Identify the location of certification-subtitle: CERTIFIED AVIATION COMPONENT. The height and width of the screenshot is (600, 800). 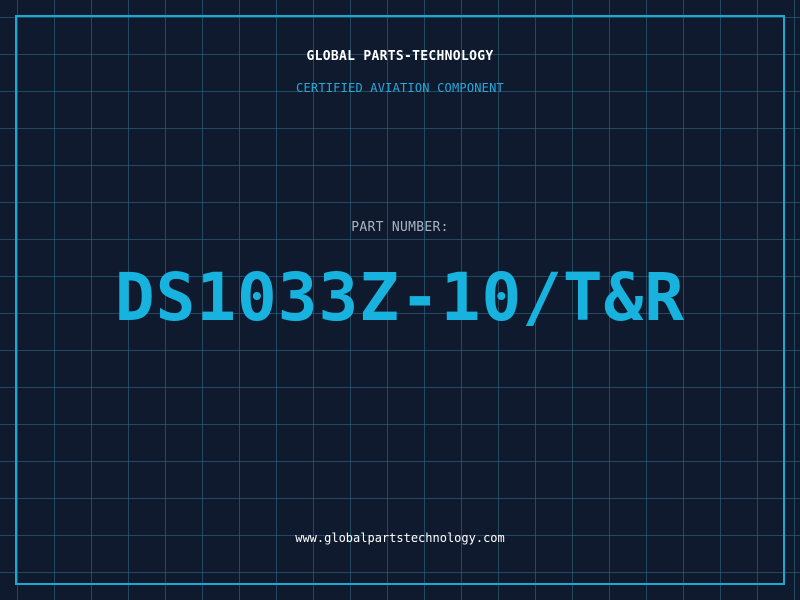
(400, 88).